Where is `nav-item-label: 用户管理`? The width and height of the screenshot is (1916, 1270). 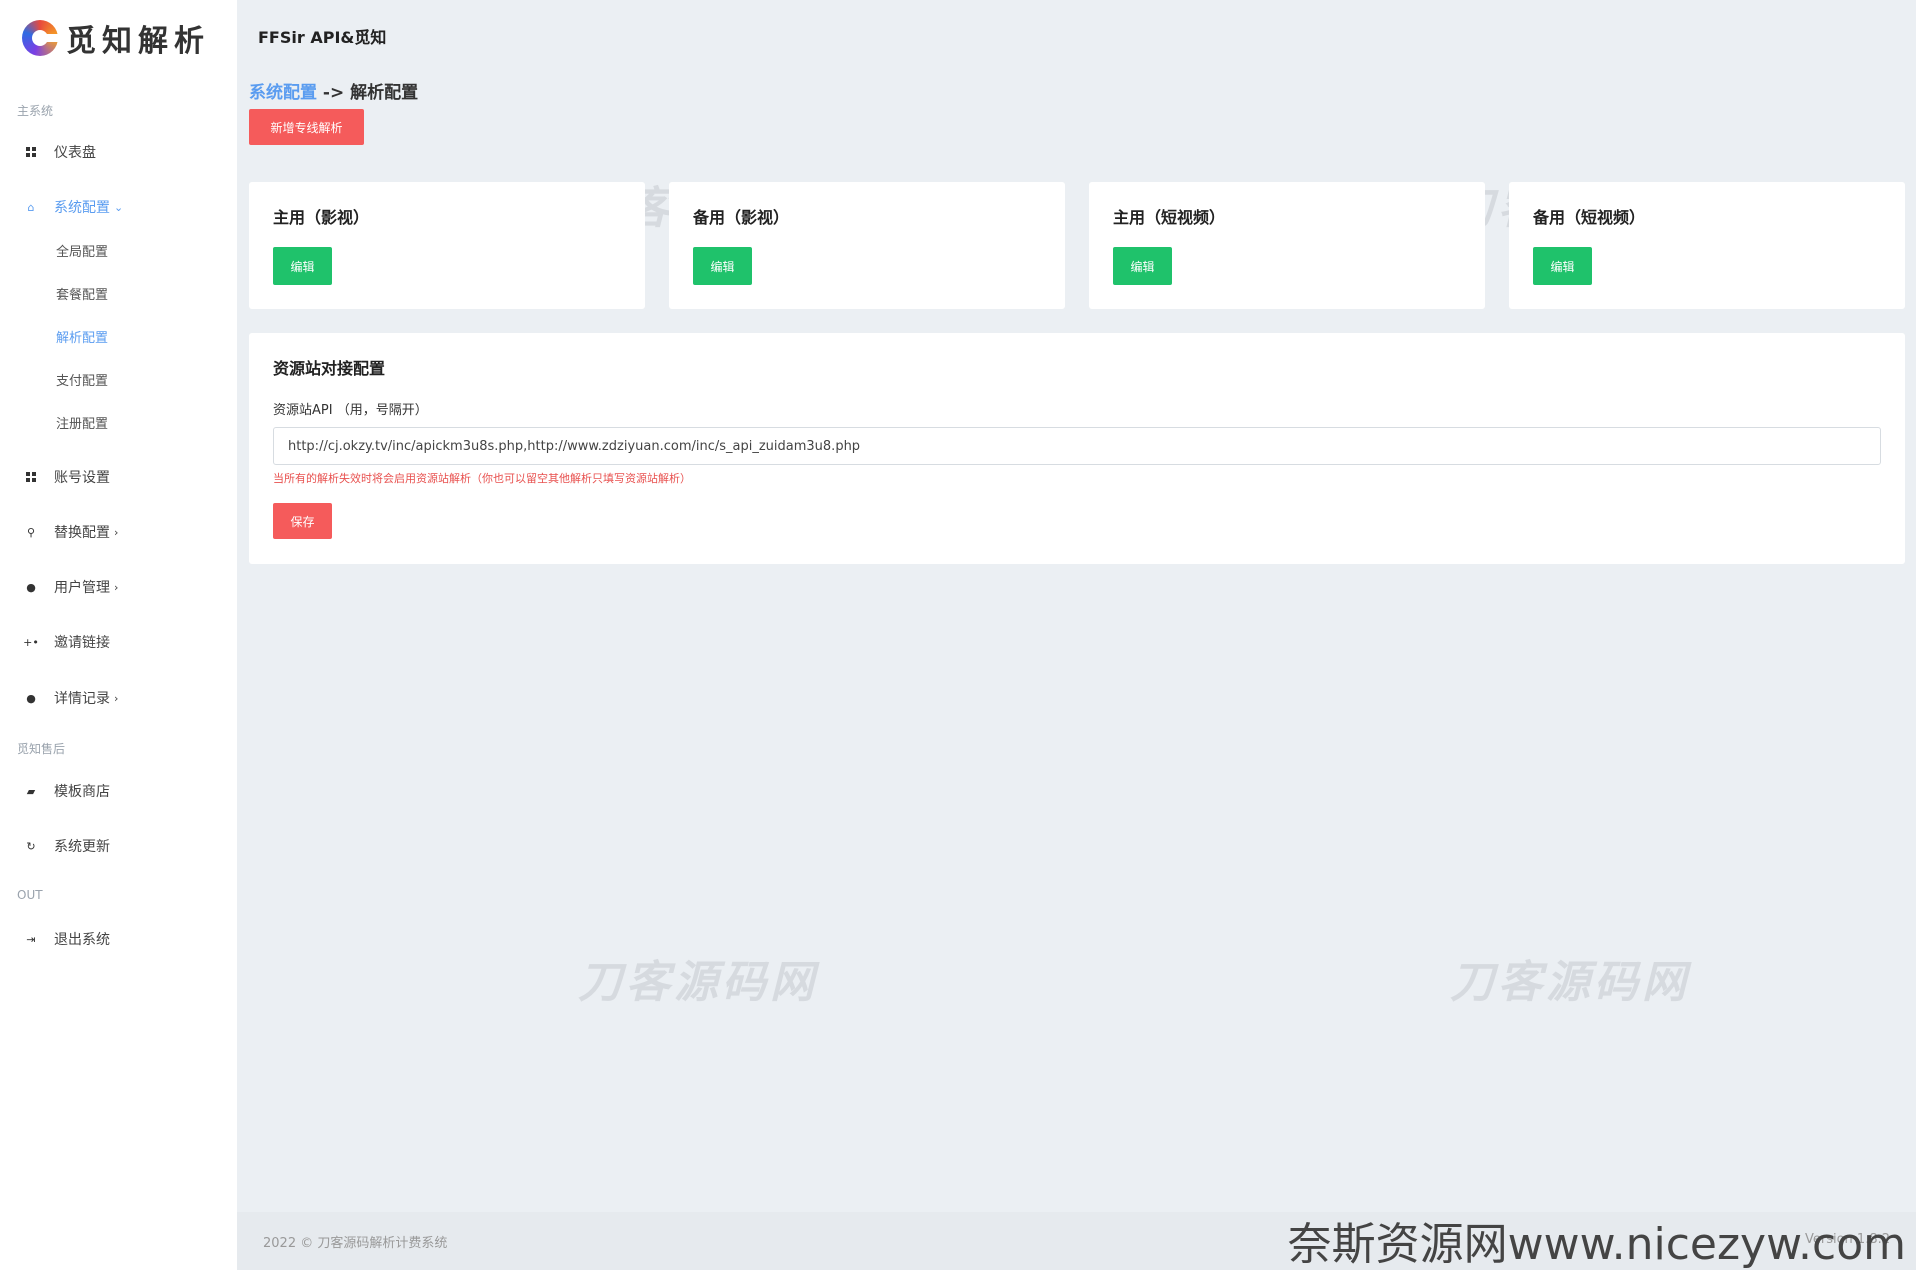 nav-item-label: 用户管理 is located at coordinates (82, 588).